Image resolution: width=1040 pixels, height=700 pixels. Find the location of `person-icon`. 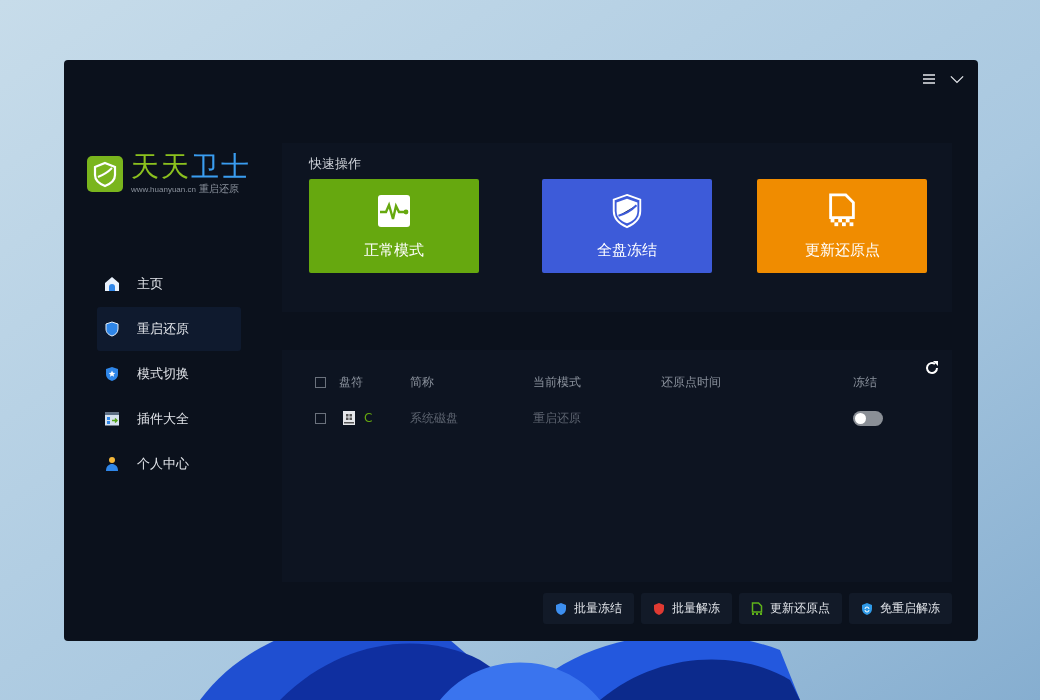

person-icon is located at coordinates (112, 464).